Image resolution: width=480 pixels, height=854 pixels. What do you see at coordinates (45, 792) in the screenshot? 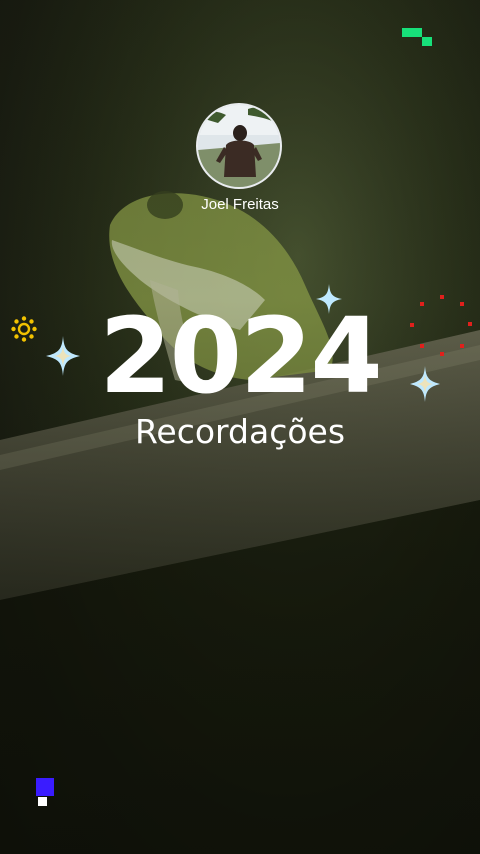
I see `pixel-square-icon` at bounding box center [45, 792].